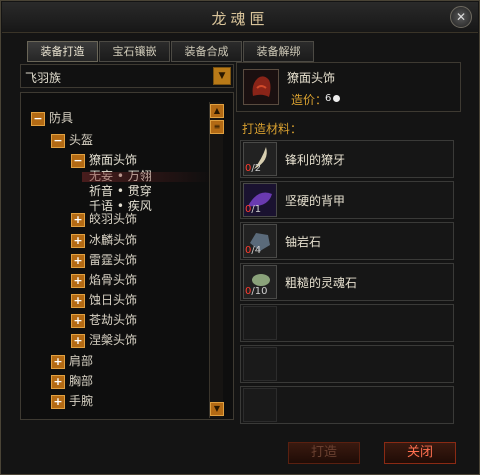  I want to click on selection-highlight, so click(147, 177).